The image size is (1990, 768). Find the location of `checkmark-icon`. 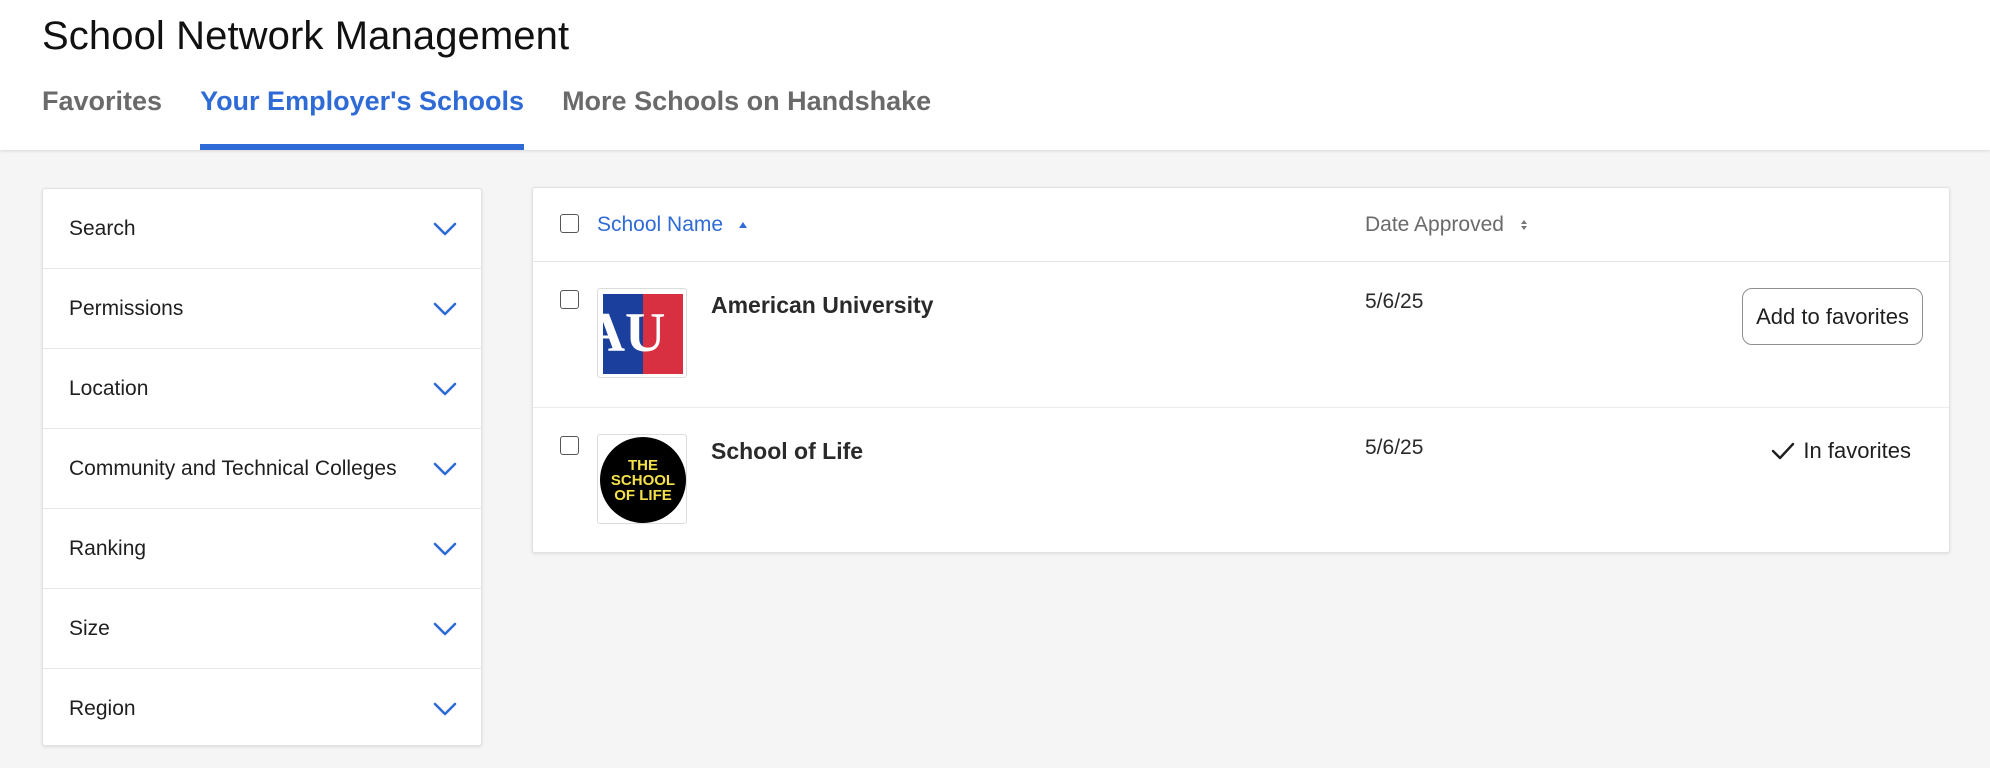

checkmark-icon is located at coordinates (1783, 451).